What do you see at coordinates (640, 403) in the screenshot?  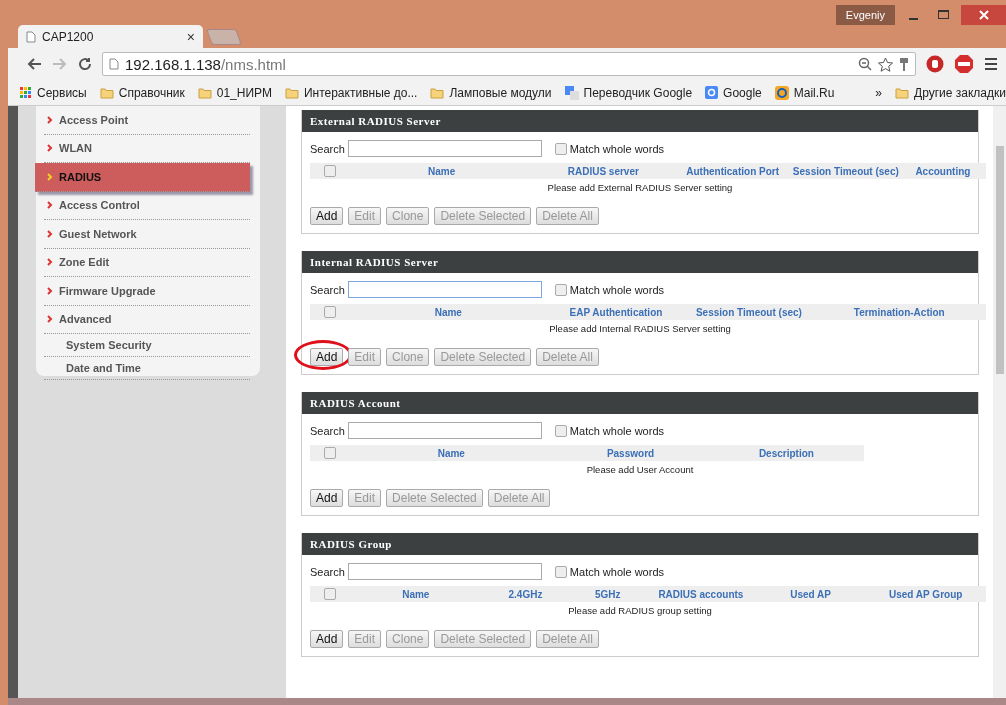 I see `section-title: RADIUS Account` at bounding box center [640, 403].